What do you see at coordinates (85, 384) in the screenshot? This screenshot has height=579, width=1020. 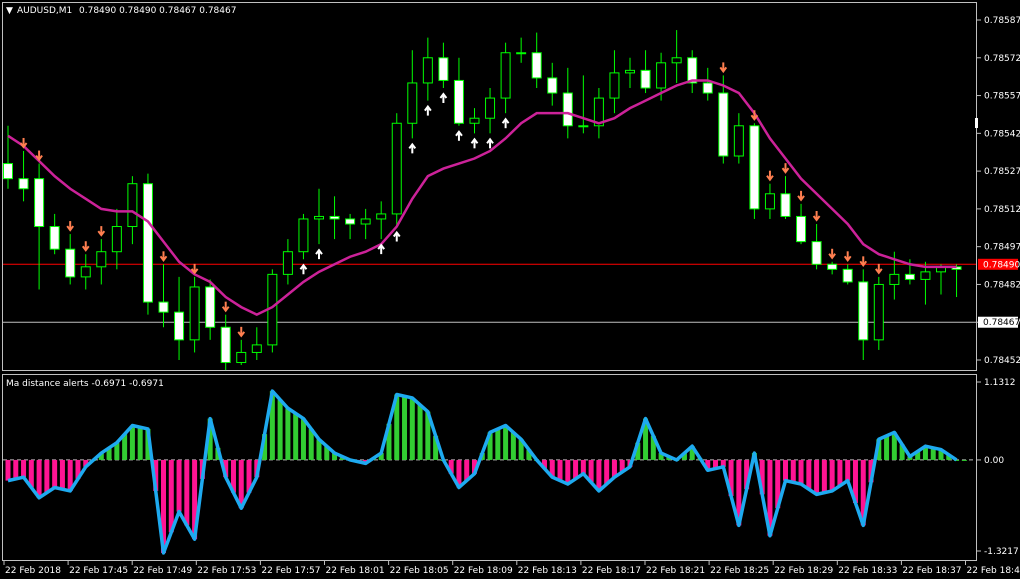 I see `indicator-title: Ma distance alerts -0.6971 -0.6971` at bounding box center [85, 384].